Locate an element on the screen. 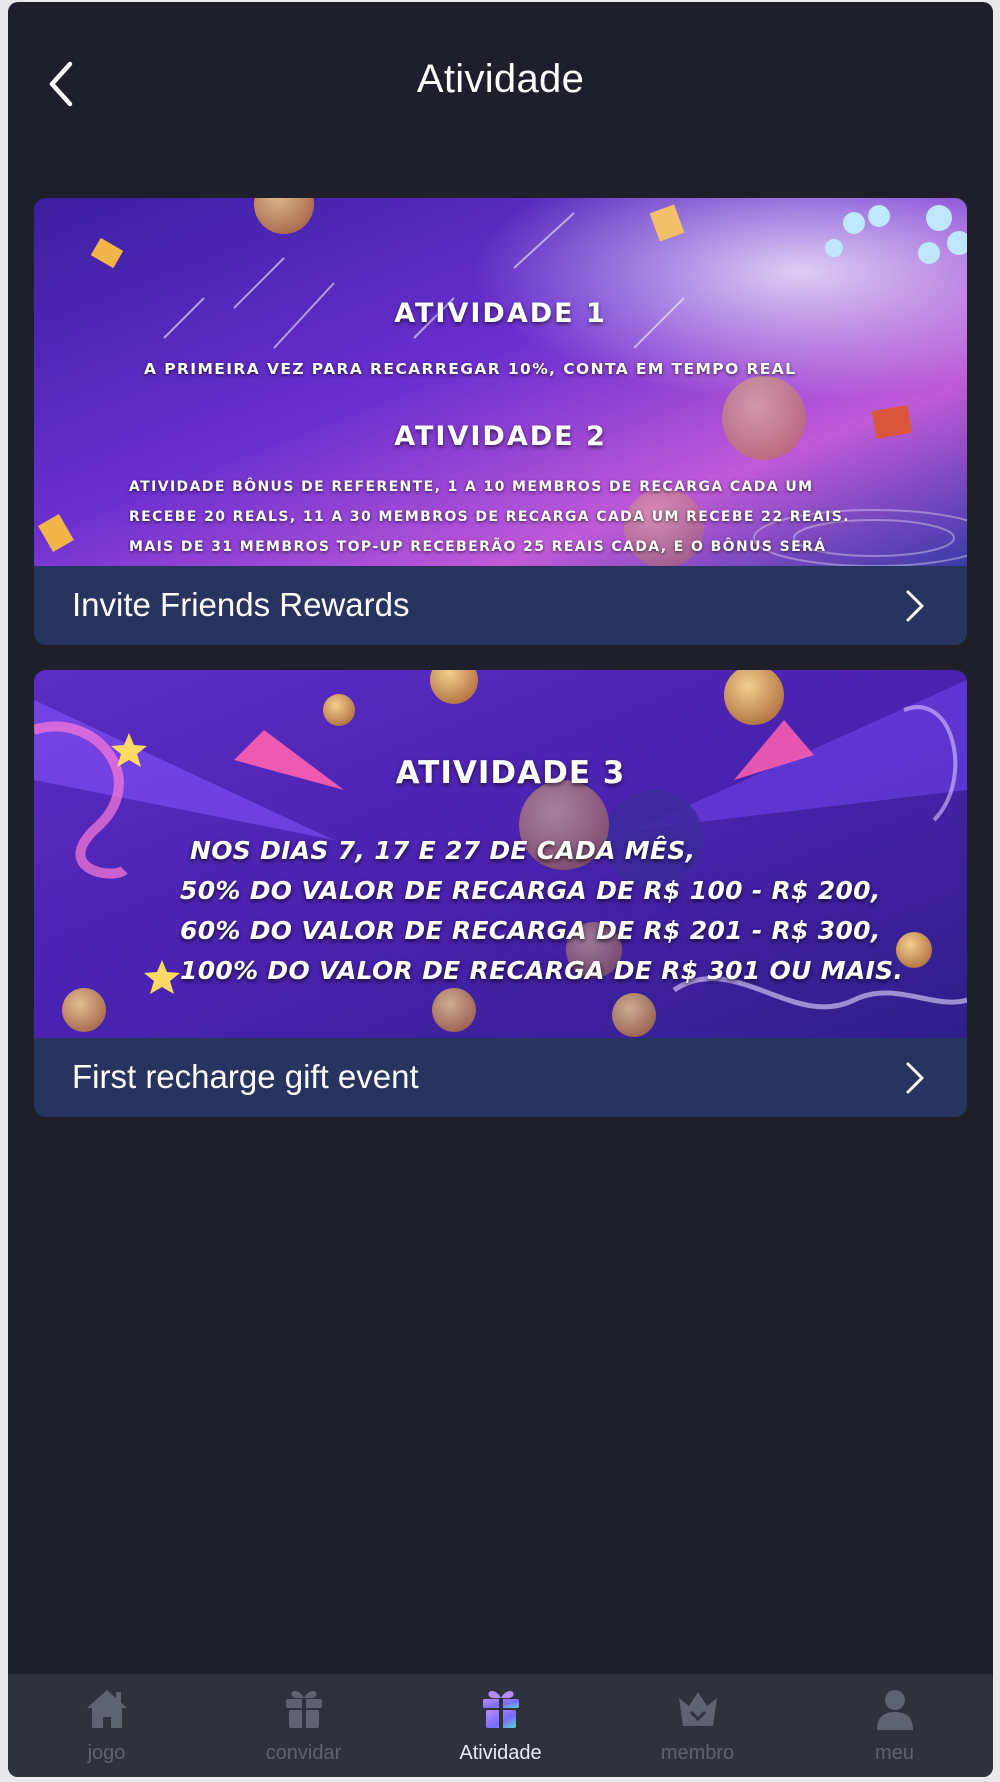 The width and height of the screenshot is (1000, 1782). crown-icon is located at coordinates (698, 1709).